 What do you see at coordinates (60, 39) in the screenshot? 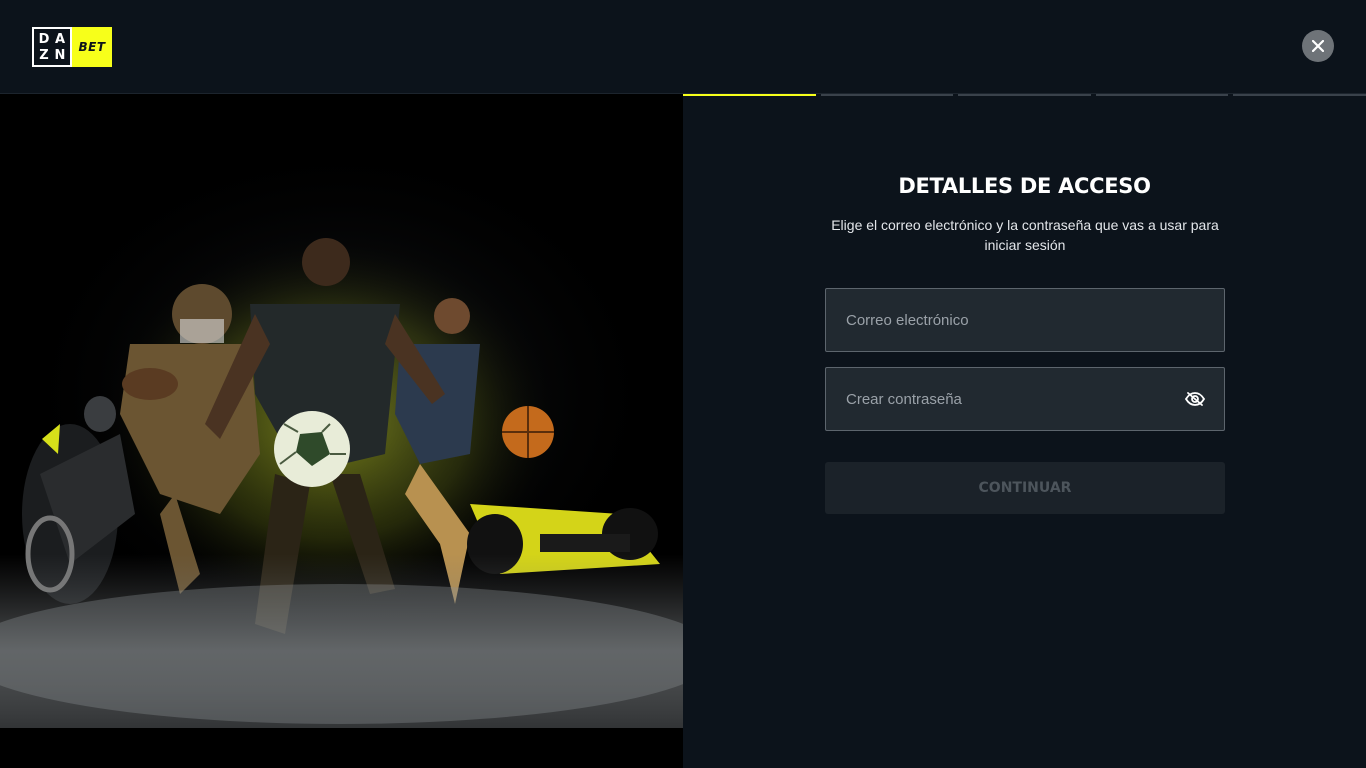
I see `logo-letter: A` at bounding box center [60, 39].